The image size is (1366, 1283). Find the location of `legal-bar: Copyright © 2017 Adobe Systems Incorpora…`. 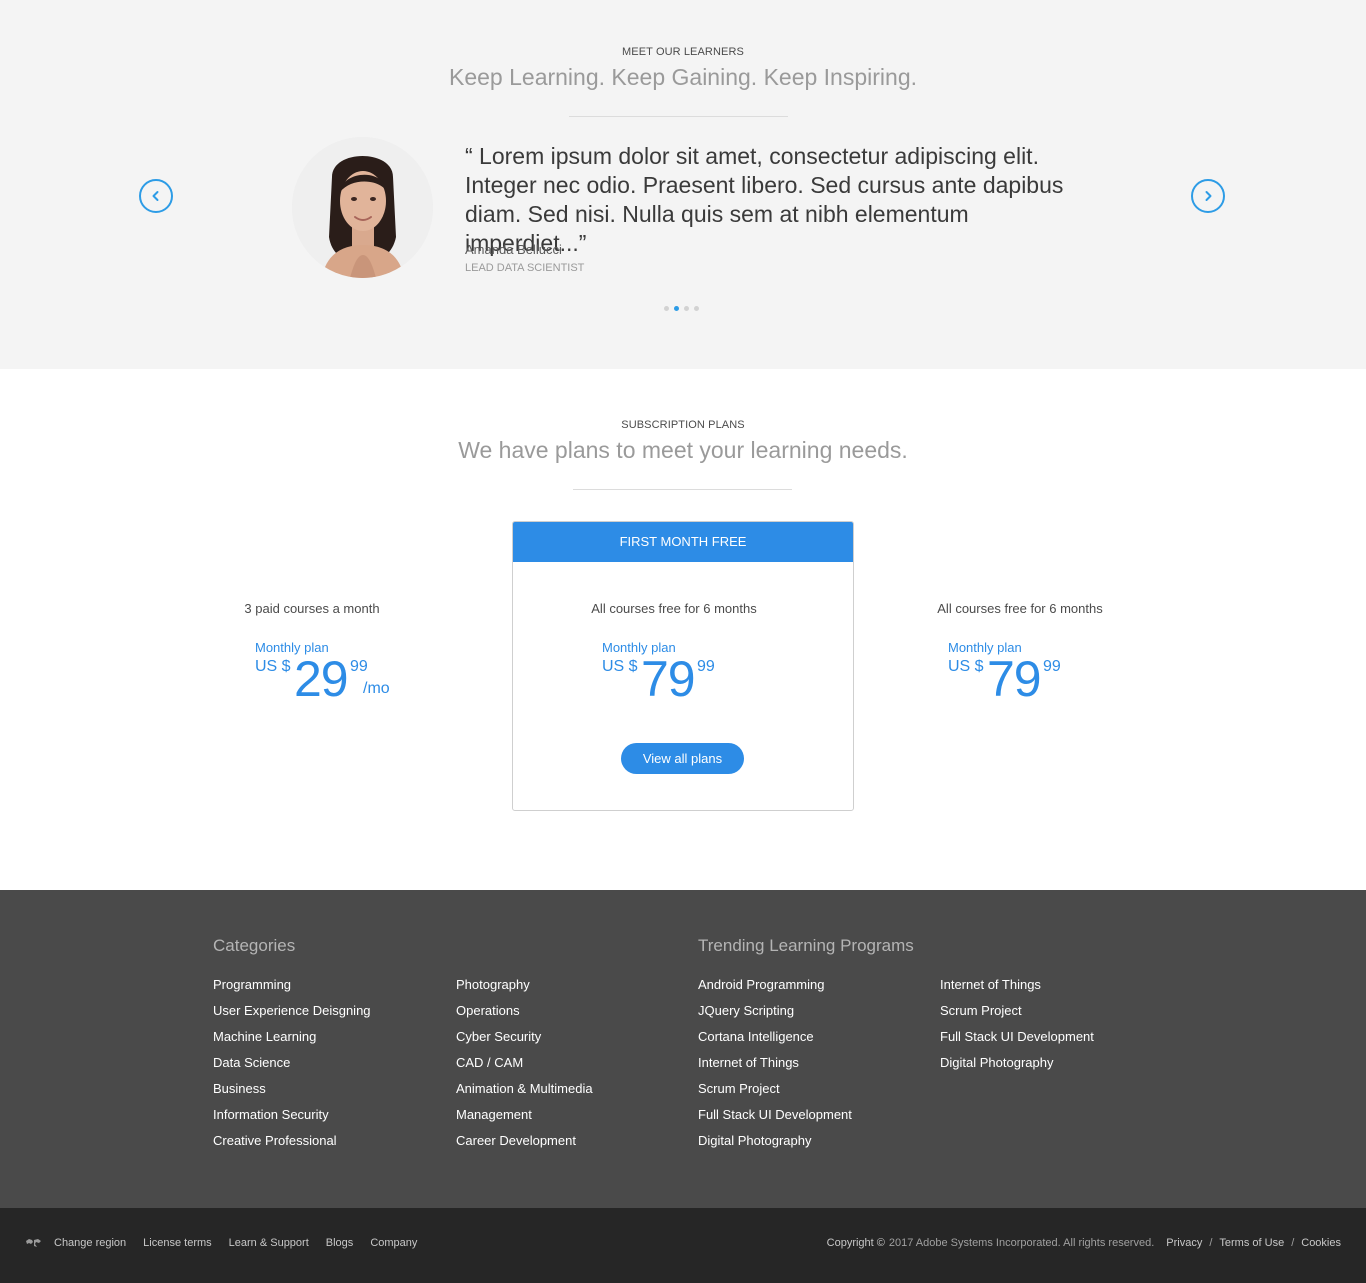

legal-bar: Copyright © 2017 Adobe Systems Incorpora… is located at coordinates (1084, 1243).